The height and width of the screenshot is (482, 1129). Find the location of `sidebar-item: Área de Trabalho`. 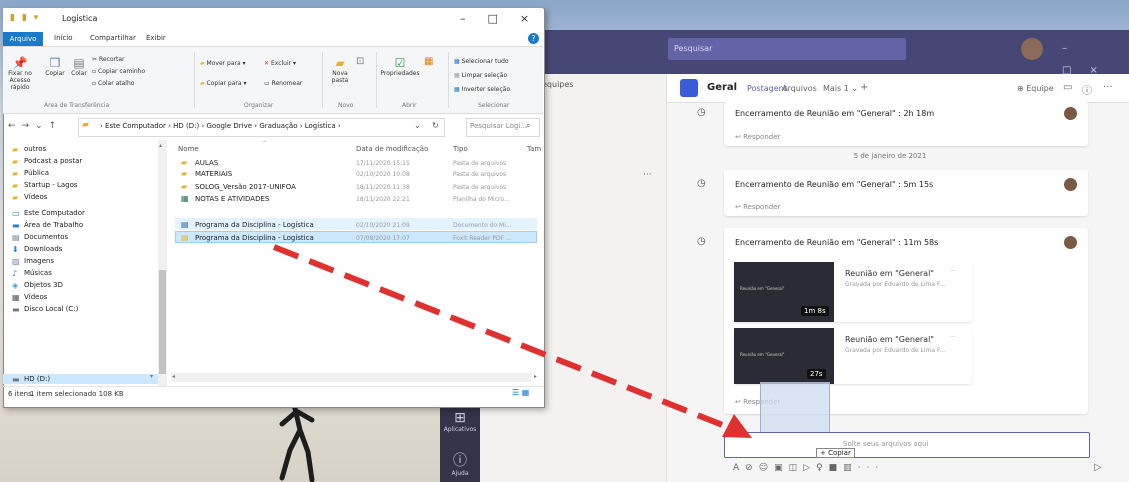

sidebar-item: Área de Trabalho is located at coordinates (53, 225).